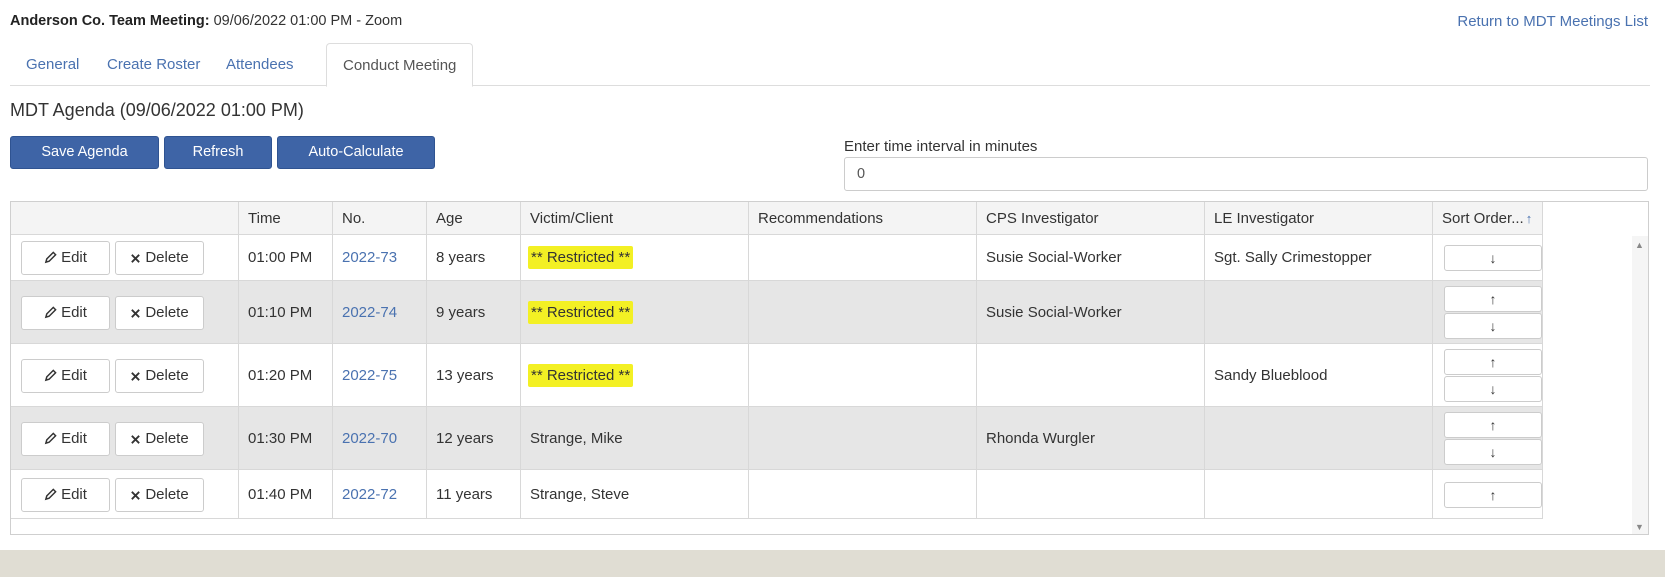  What do you see at coordinates (280, 375) in the screenshot?
I see `cell-time: 01:20 PM` at bounding box center [280, 375].